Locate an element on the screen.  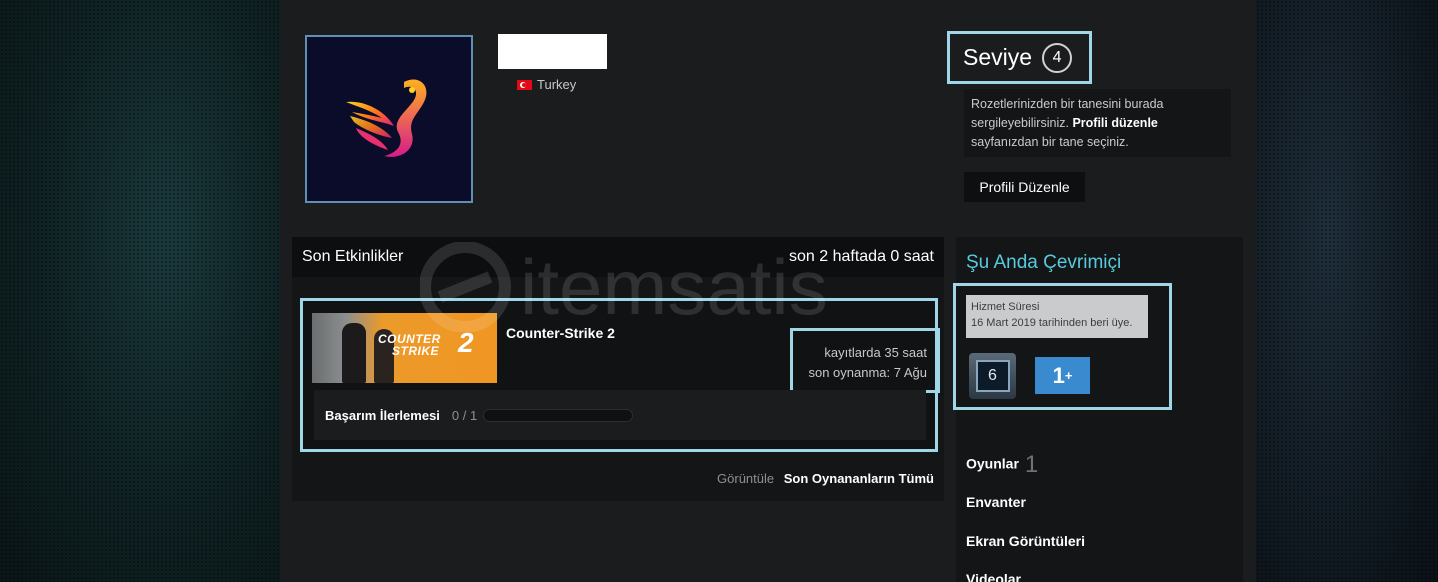
recent-activity-title: Son Etkinlikler is located at coordinates (353, 256).